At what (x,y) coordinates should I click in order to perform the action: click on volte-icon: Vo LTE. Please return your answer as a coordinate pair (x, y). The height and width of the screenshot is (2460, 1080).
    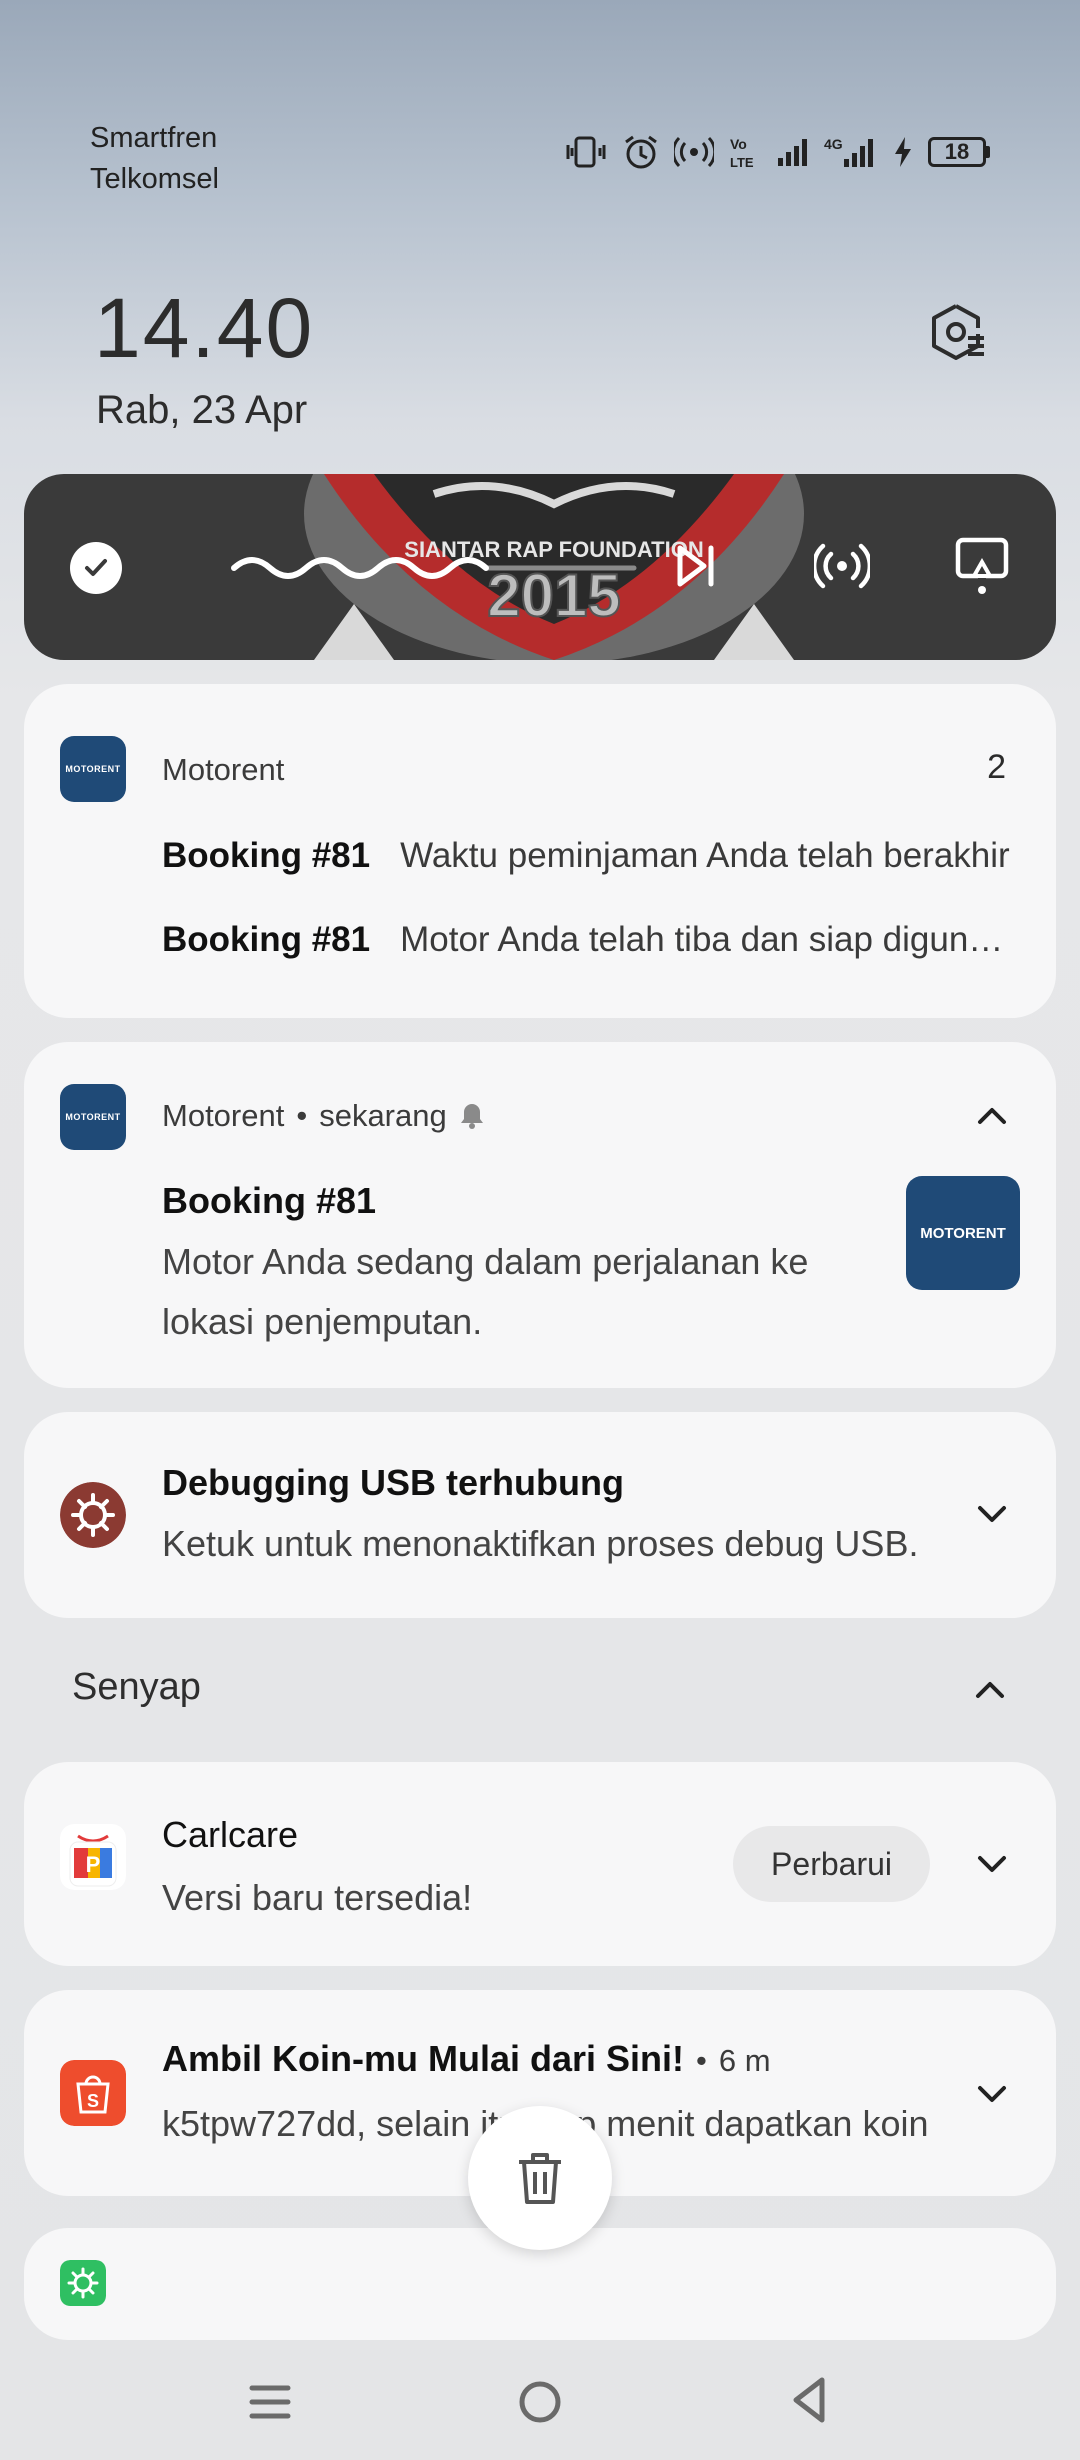
    Looking at the image, I should click on (742, 153).